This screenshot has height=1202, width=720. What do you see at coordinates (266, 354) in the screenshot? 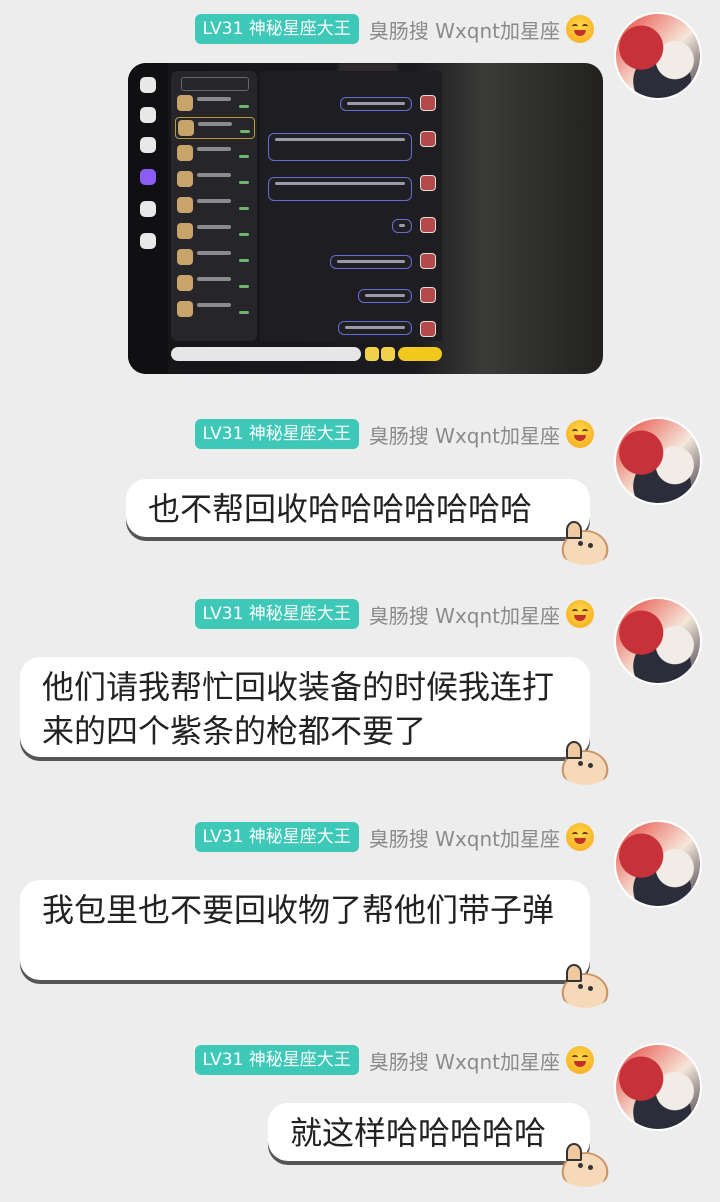
I see `screenshot-message-input` at bounding box center [266, 354].